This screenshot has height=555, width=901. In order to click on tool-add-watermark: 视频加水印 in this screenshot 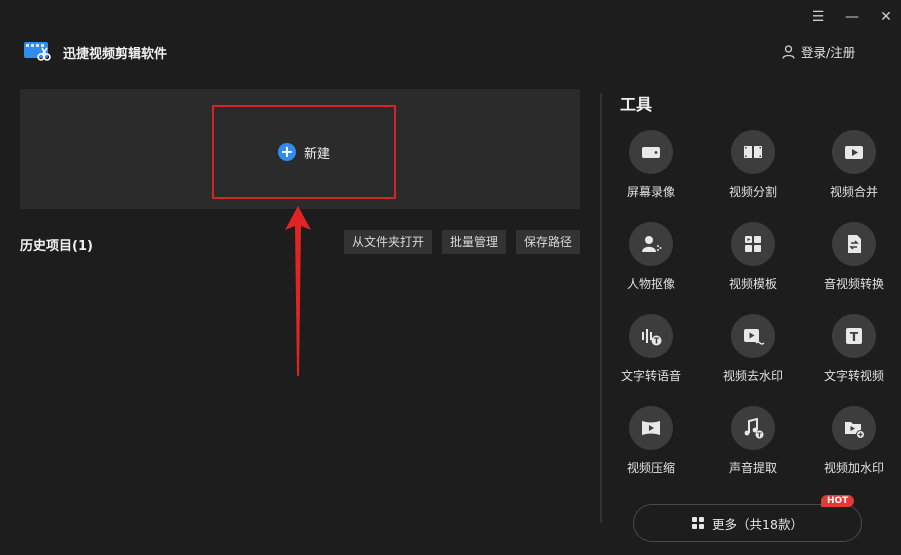, I will do `click(854, 441)`.